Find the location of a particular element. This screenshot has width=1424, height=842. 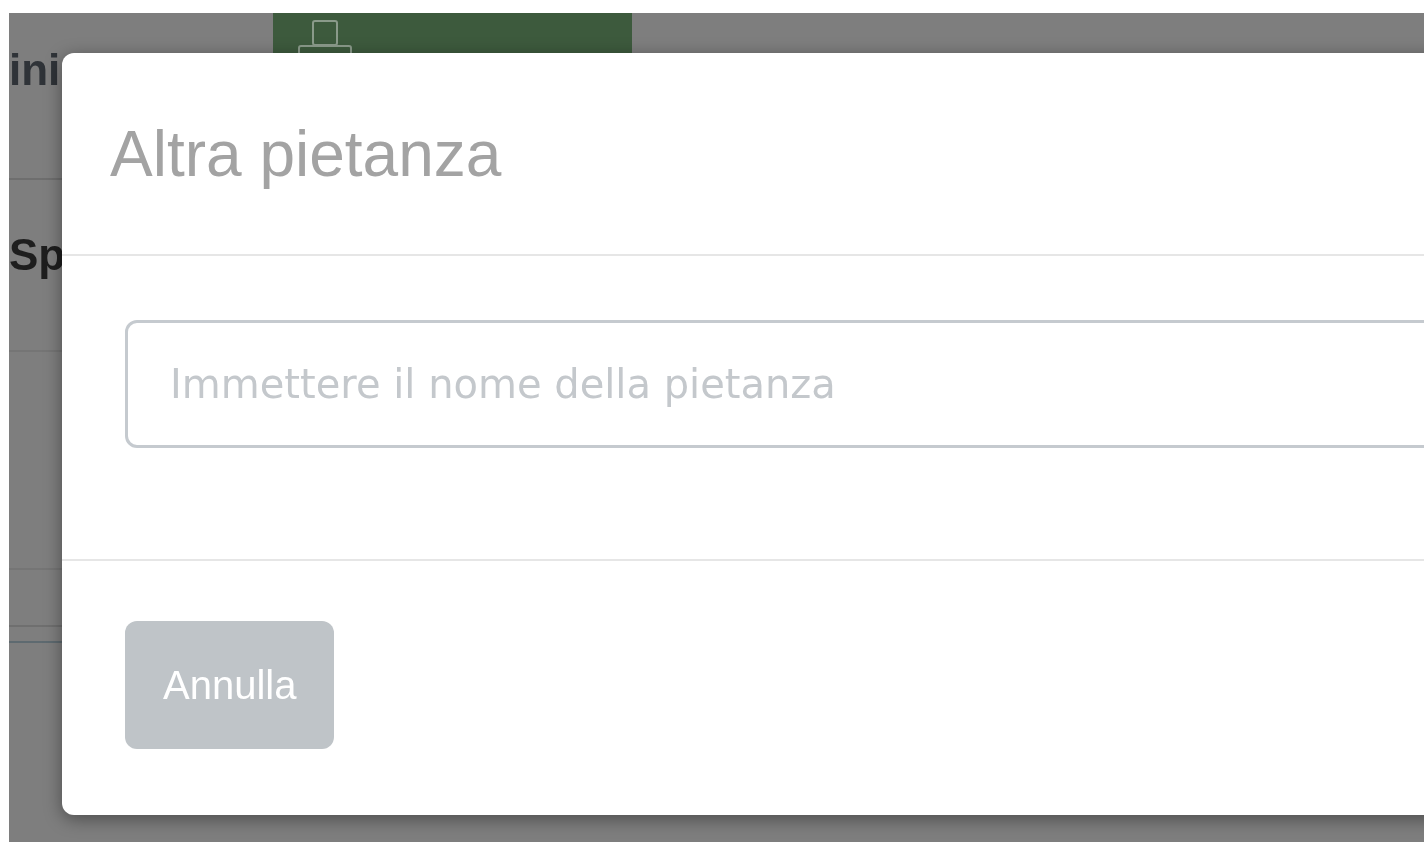

cancel-button: Annulla is located at coordinates (230, 685).